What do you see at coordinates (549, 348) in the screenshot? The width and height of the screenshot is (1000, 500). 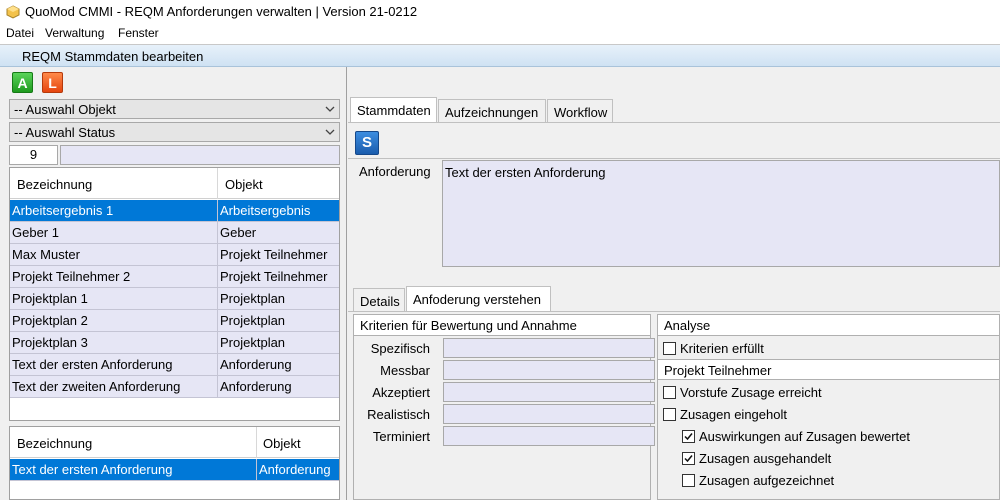 I see `spezifisch-field` at bounding box center [549, 348].